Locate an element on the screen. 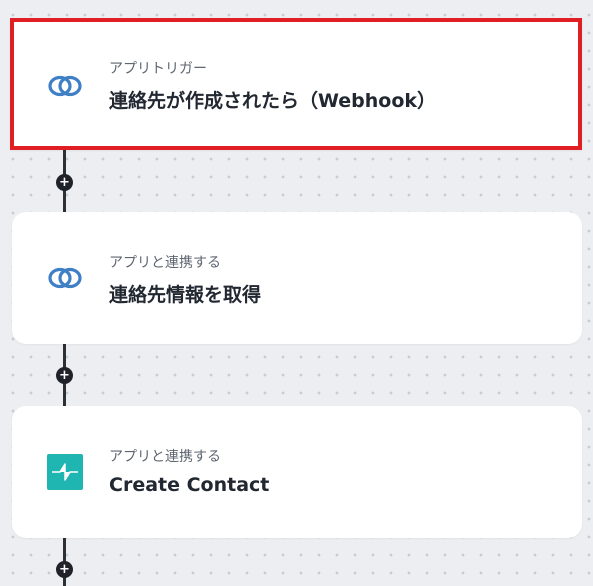  step-type-label: アプリトリガー is located at coordinates (158, 69).